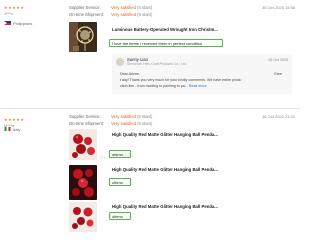 This screenshot has width=320, height=245. Describe the element at coordinates (23, 23) in the screenshot. I see `reviewer-country: Philippines` at that location.